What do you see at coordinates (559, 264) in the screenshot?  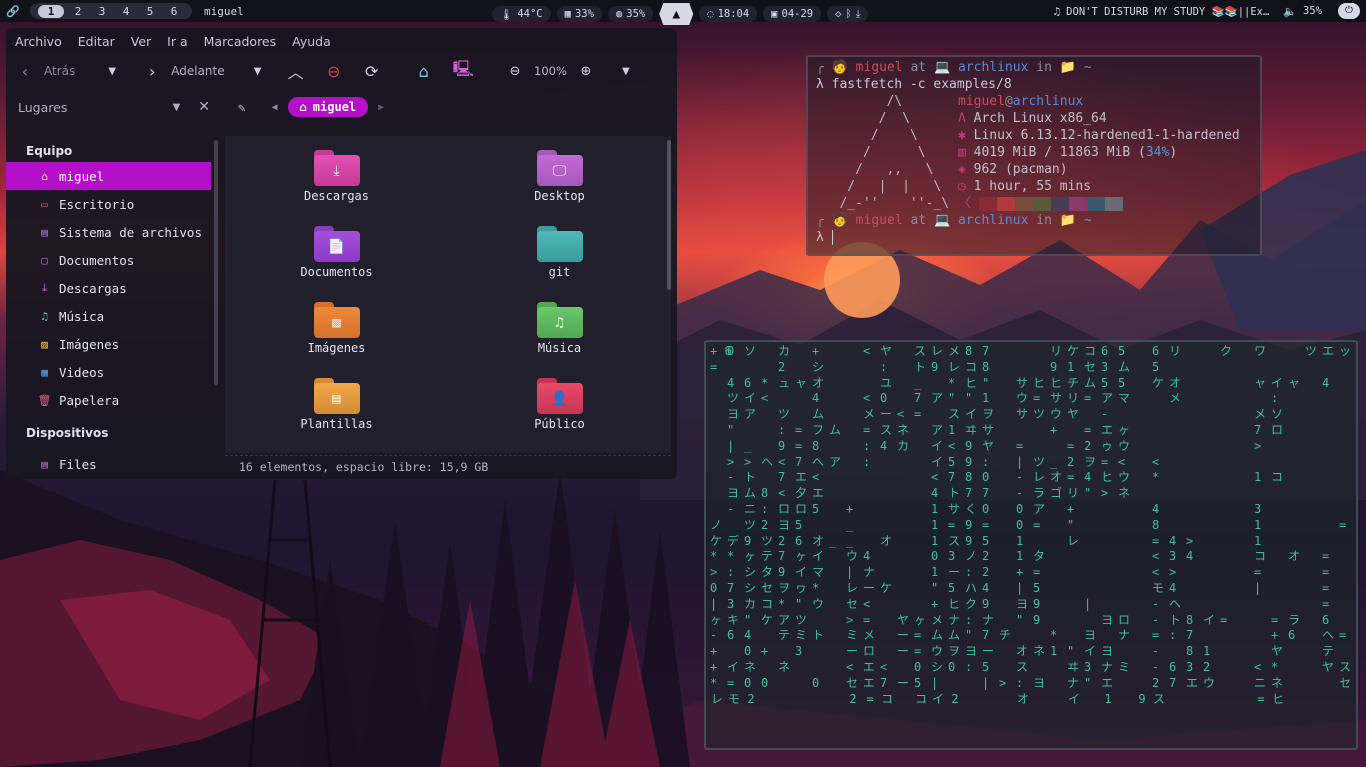 I see `folder-item: git` at bounding box center [559, 264].